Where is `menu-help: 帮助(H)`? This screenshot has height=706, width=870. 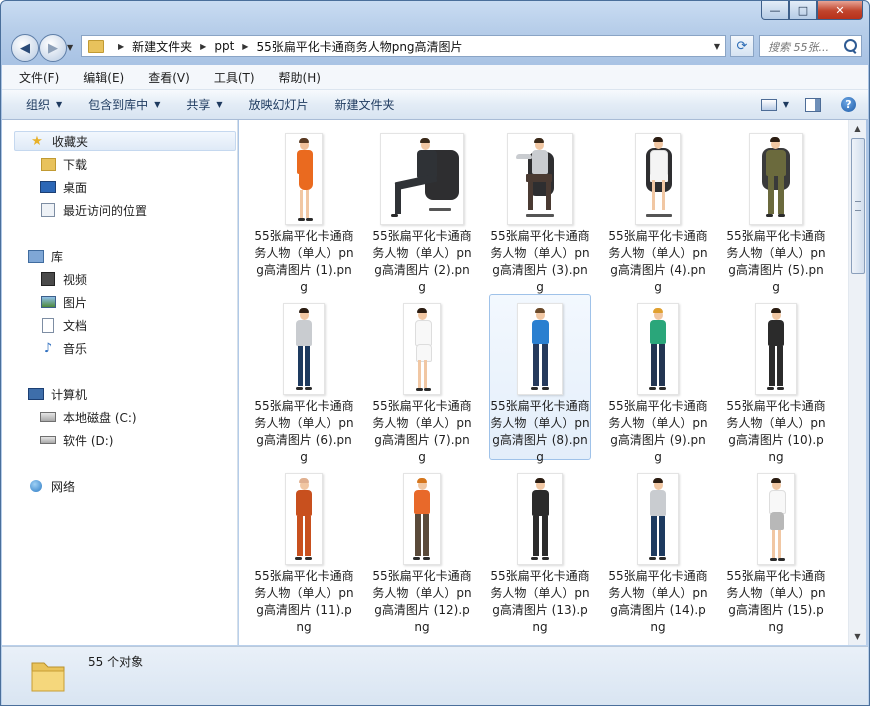 menu-help: 帮助(H) is located at coordinates (296, 77).